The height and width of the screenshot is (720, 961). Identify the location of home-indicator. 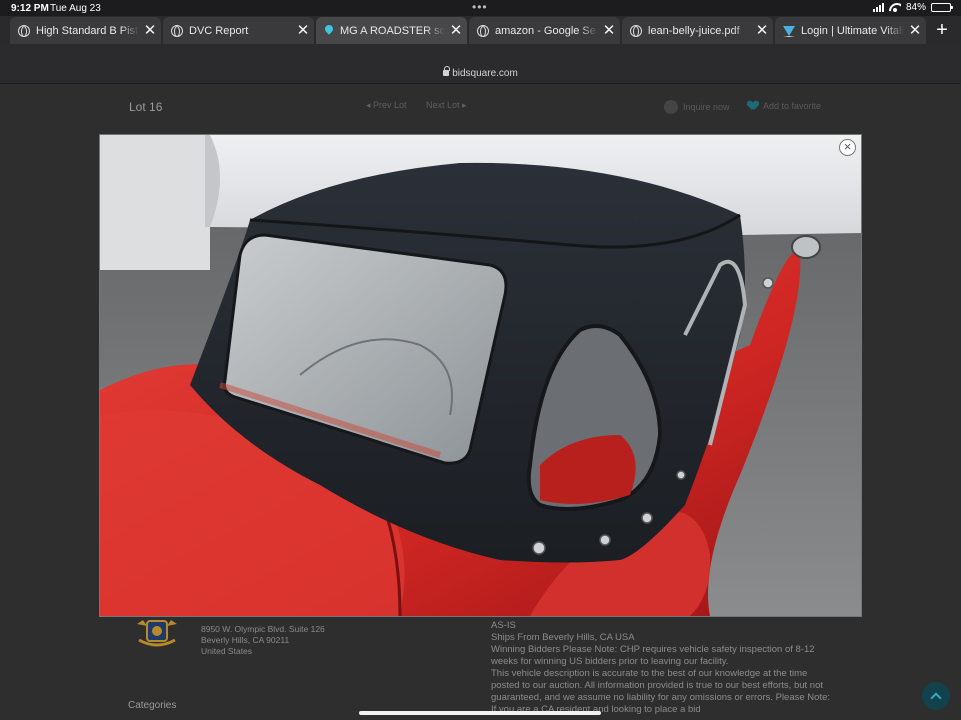
(480, 713).